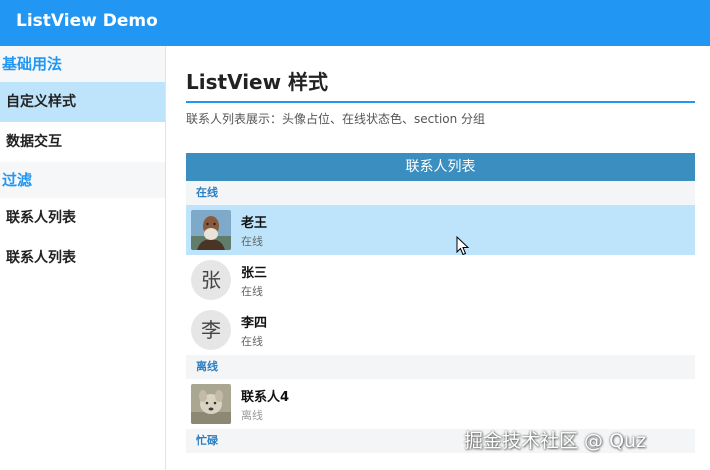 This screenshot has height=470, width=710. Describe the element at coordinates (440, 330) in the screenshot. I see `contact-row-lisi: 李 李四 在线` at that location.